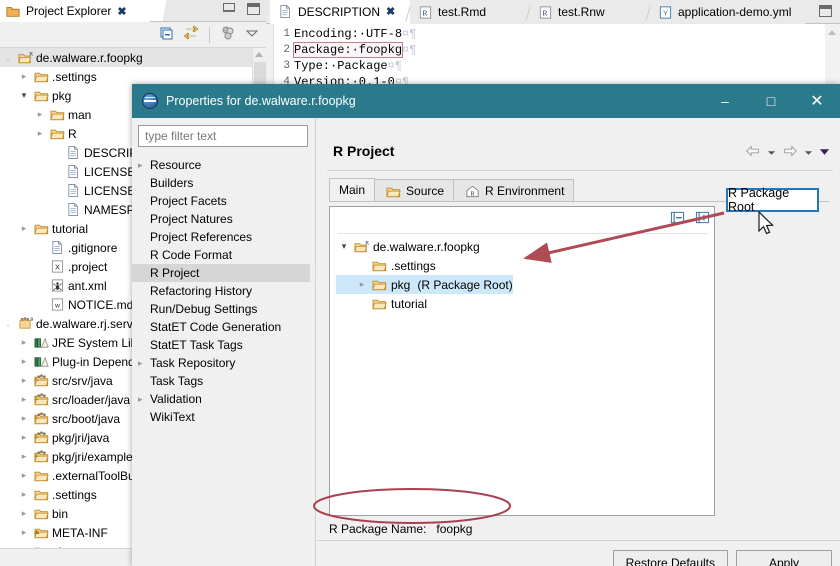 This screenshot has height=566, width=840. I want to click on maximize-editor-icon, so click(825, 11).